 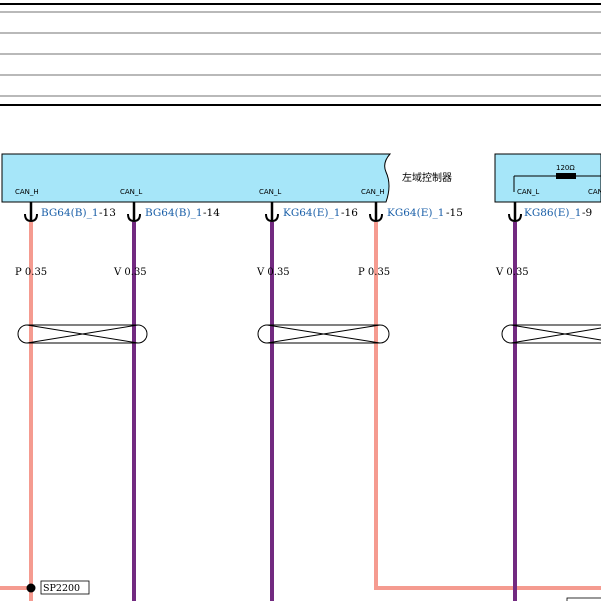 What do you see at coordinates (454, 213) in the screenshot?
I see `pin-number: -15` at bounding box center [454, 213].